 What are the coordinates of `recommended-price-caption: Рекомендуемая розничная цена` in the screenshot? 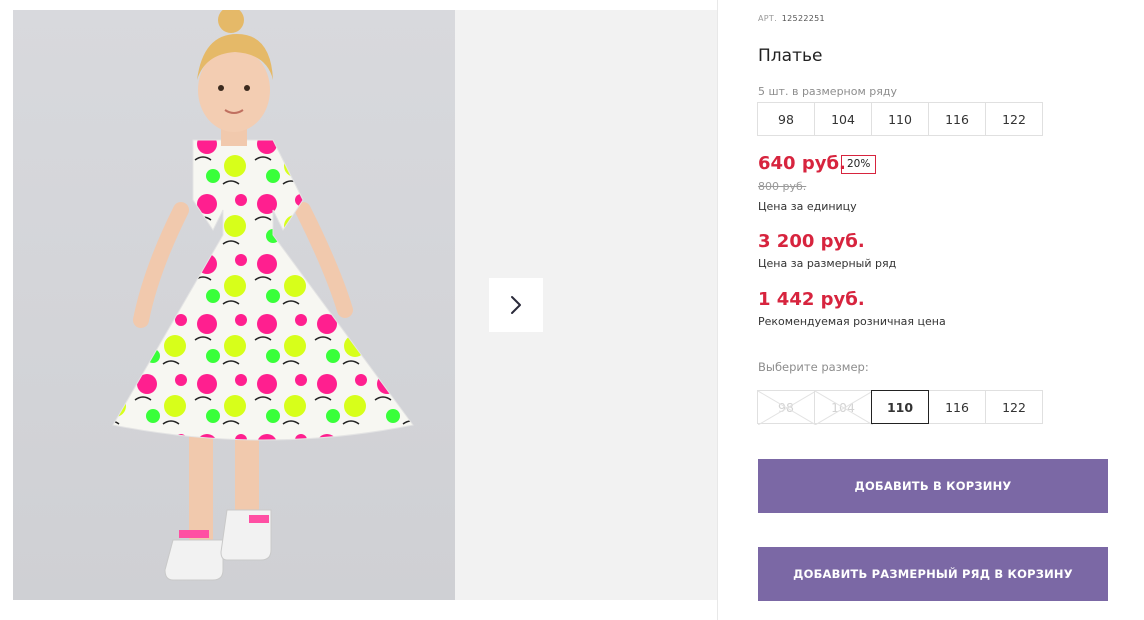 It's located at (852, 321).